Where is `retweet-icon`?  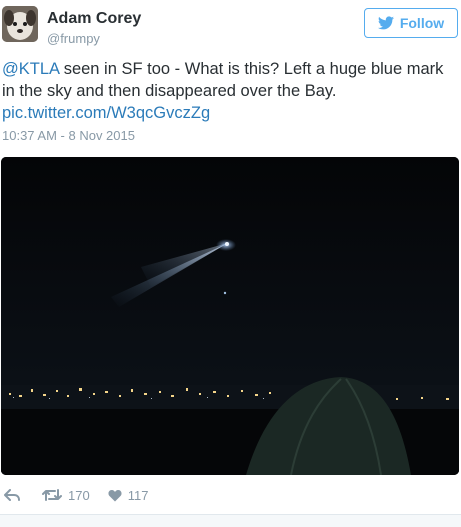 retweet-icon is located at coordinates (52, 495).